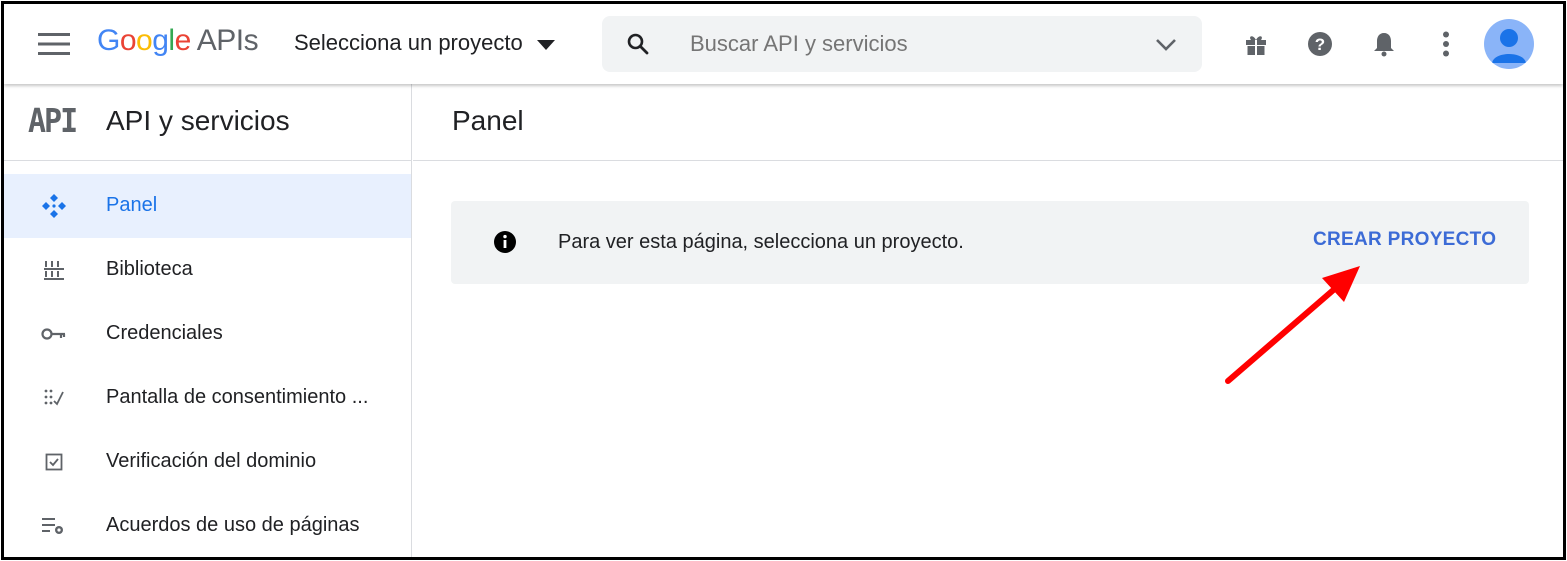 The height and width of the screenshot is (561, 1567). I want to click on main-header: Panel, so click(988, 122).